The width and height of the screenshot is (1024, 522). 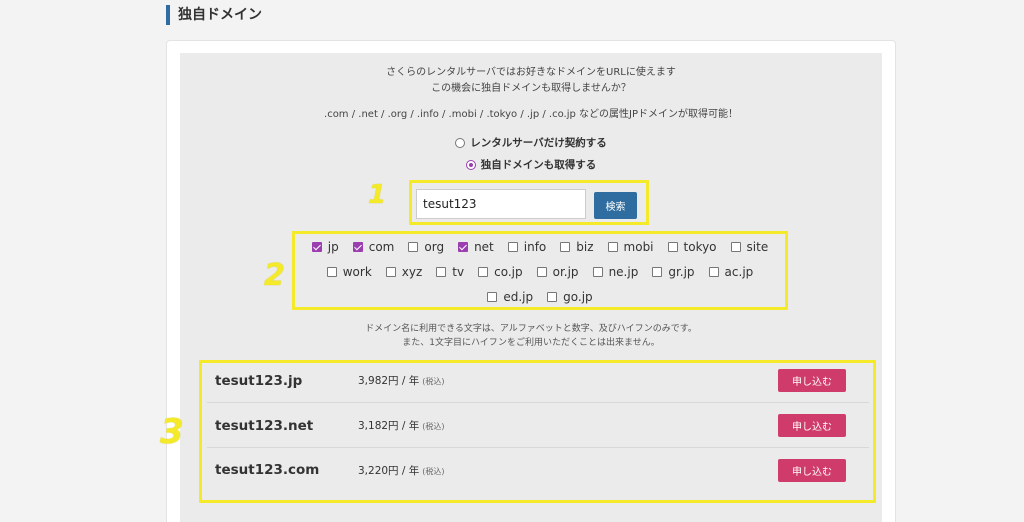 What do you see at coordinates (377, 195) in the screenshot?
I see `annotation-number-1: 1` at bounding box center [377, 195].